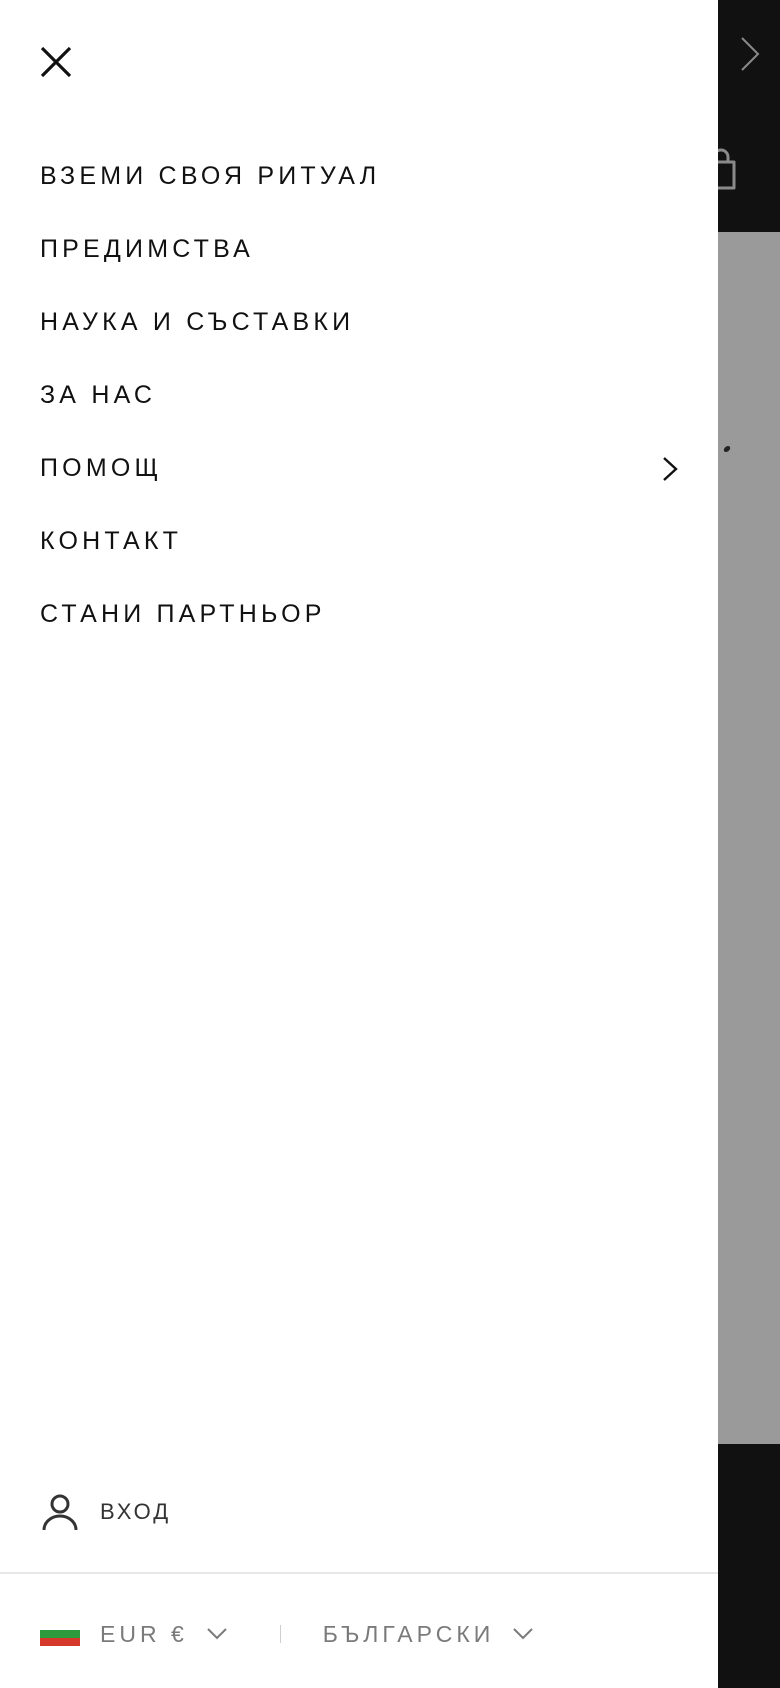 This screenshot has width=780, height=1688. I want to click on language-selector: БЪЛГАРСКИ, so click(429, 1634).